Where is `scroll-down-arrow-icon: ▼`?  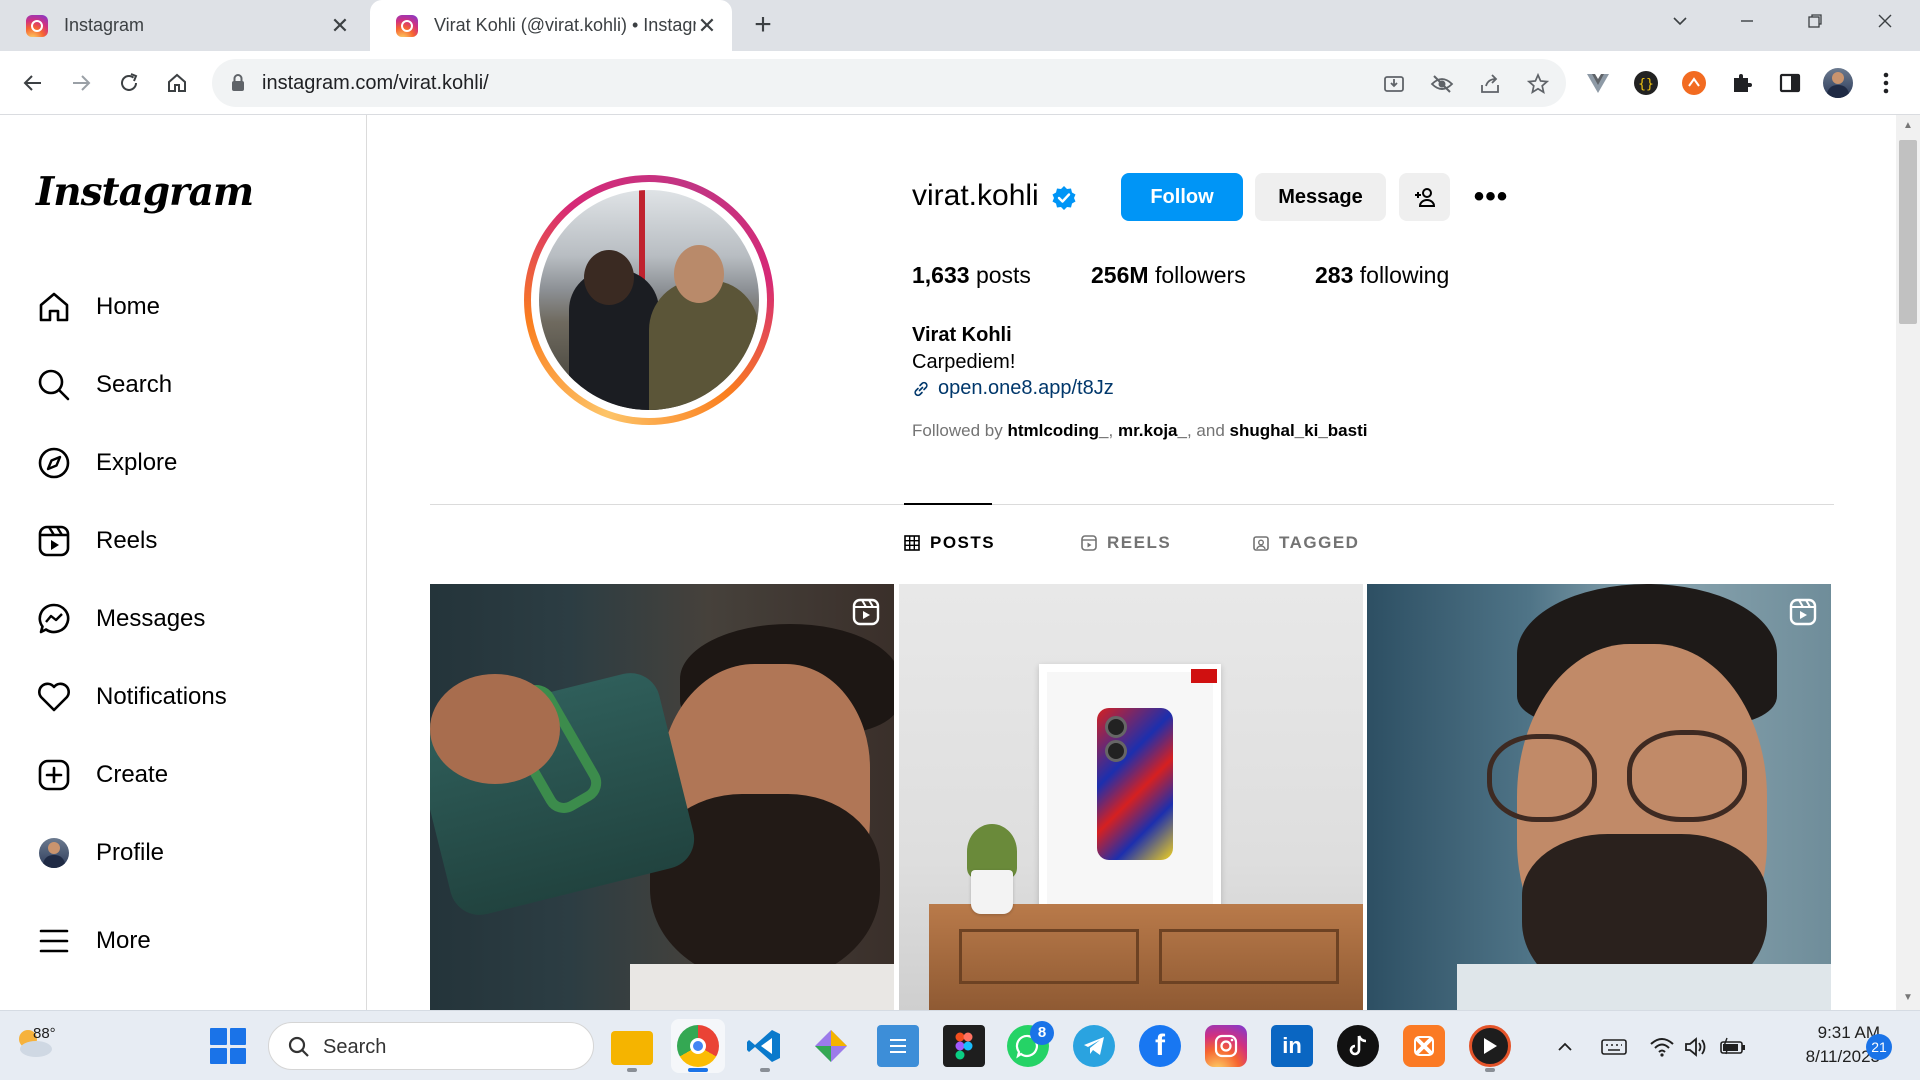
scroll-down-arrow-icon: ▼ is located at coordinates (1908, 998).